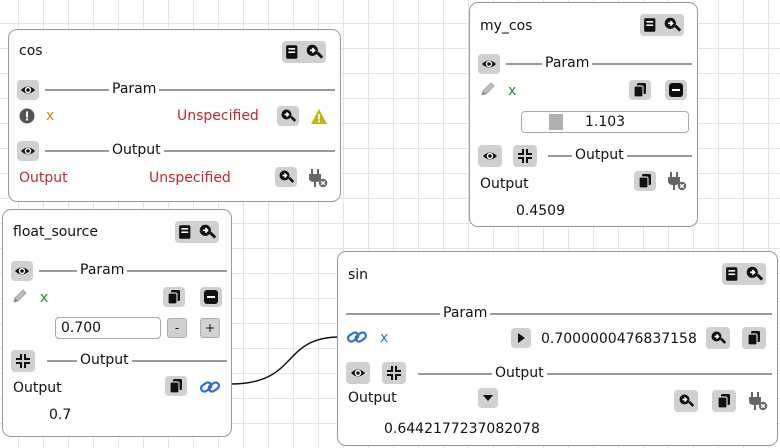 This screenshot has width=780, height=448. What do you see at coordinates (218, 116) in the screenshot?
I see `param-value: Unspecified` at bounding box center [218, 116].